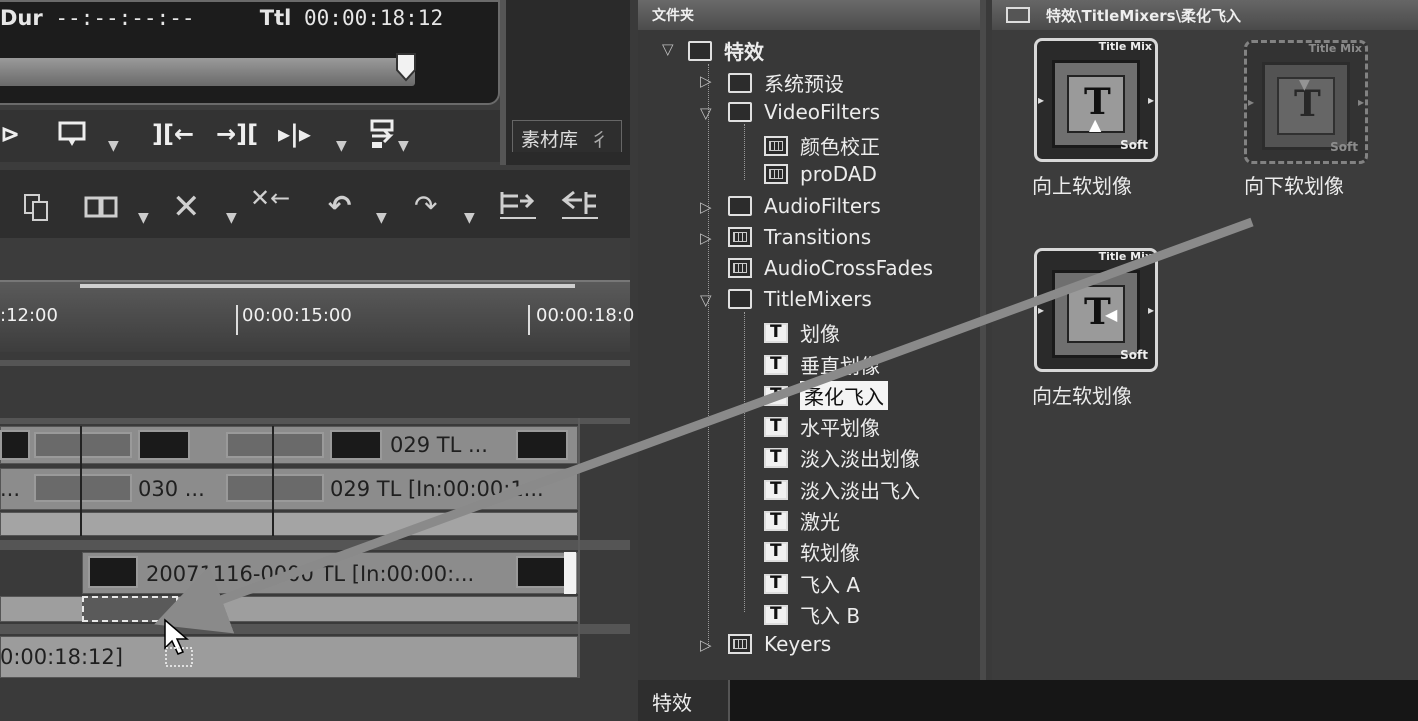 The image size is (1418, 721). What do you see at coordinates (130, 609) in the screenshot?
I see `drop-target-box` at bounding box center [130, 609].